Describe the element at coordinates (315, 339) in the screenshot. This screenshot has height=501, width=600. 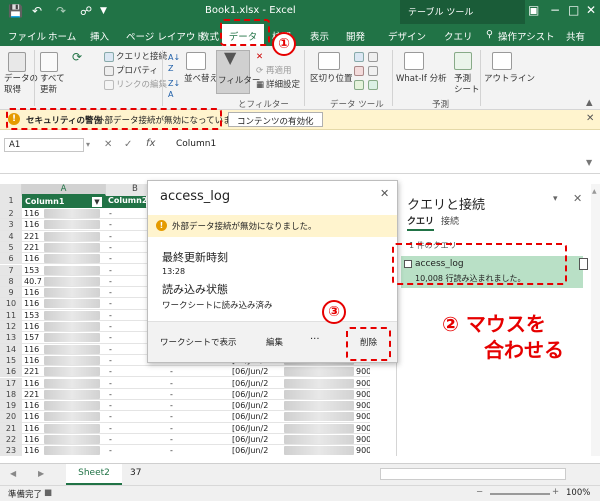
I see `more-options-button: ···` at that location.